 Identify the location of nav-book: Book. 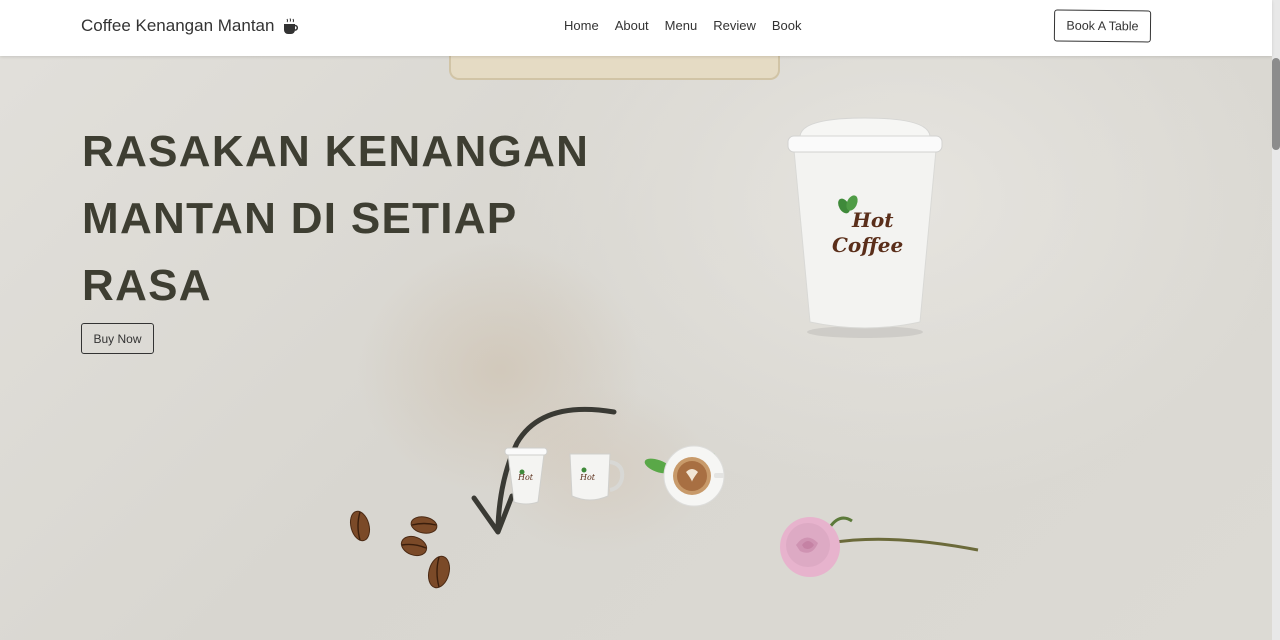
(787, 25).